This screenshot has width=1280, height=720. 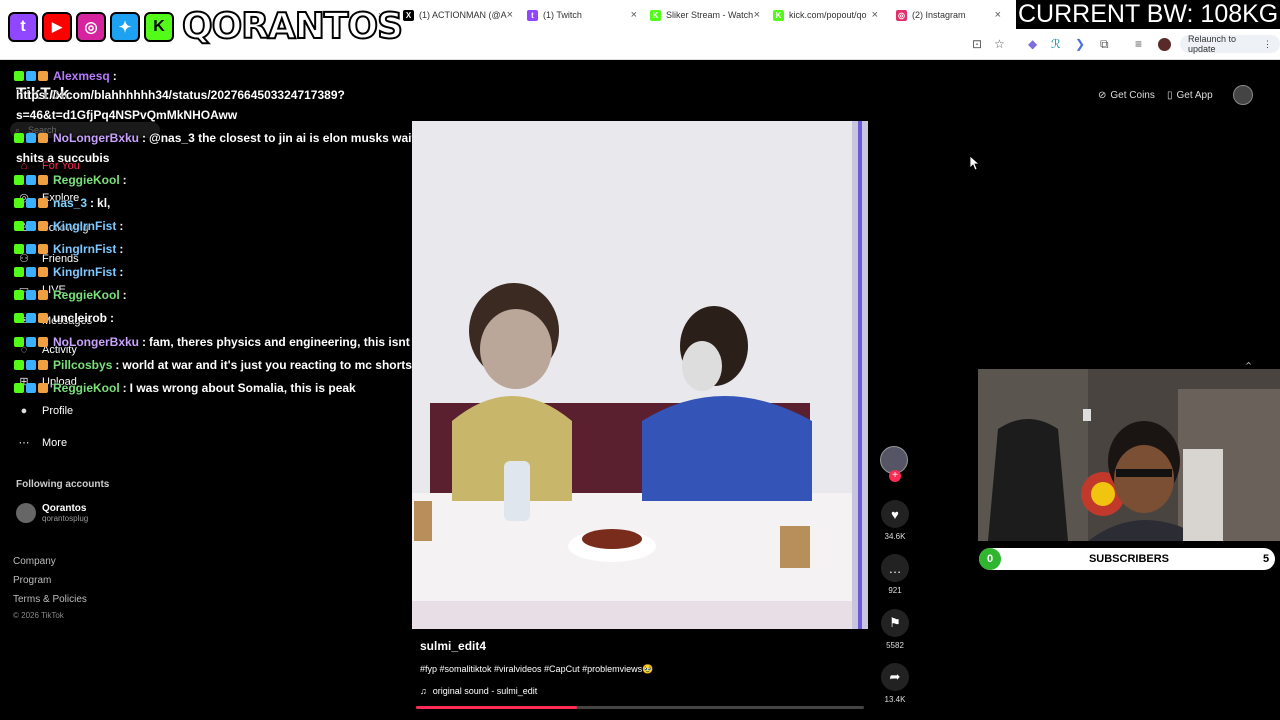 What do you see at coordinates (55, 442) in the screenshot?
I see `sidebar-item-label: More` at bounding box center [55, 442].